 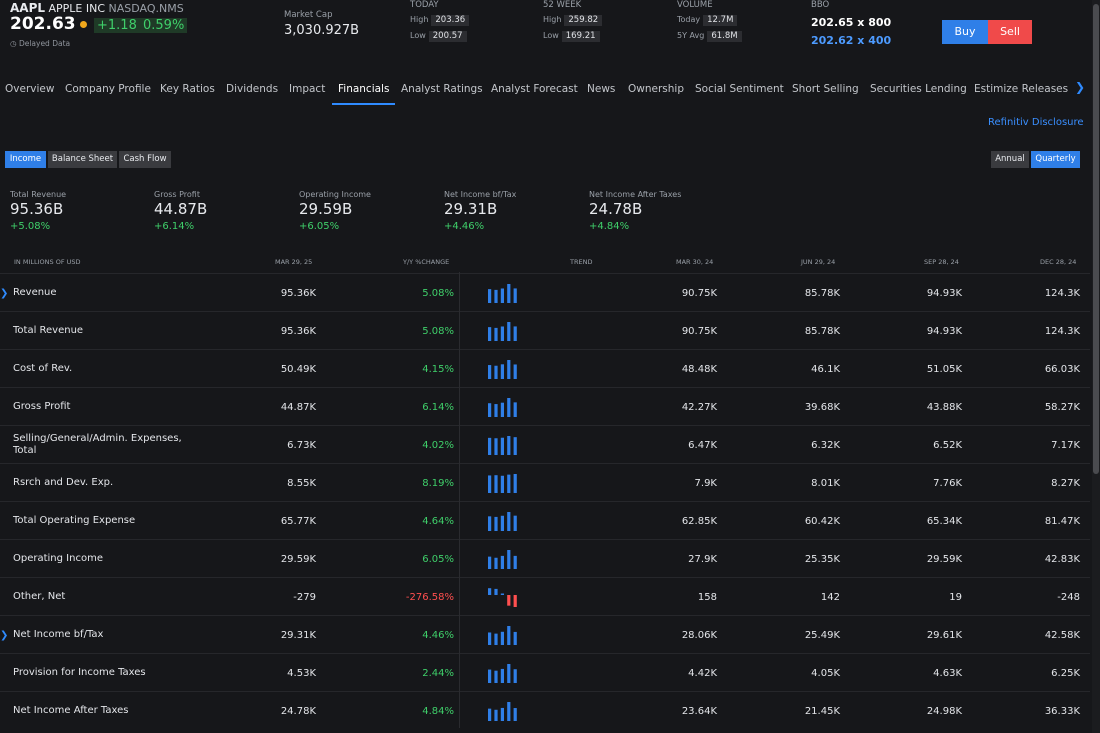 I want to click on yoy-change: 5.08%, so click(x=438, y=331).